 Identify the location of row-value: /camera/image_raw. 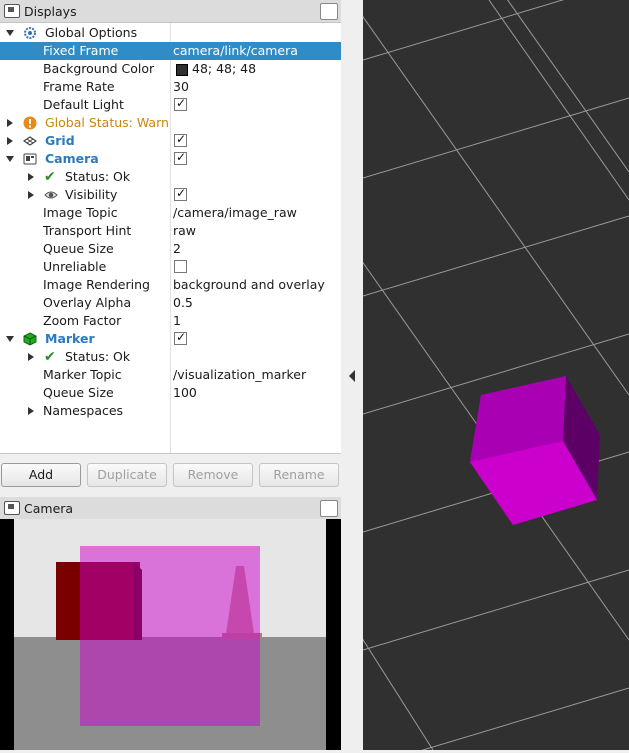
(235, 213).